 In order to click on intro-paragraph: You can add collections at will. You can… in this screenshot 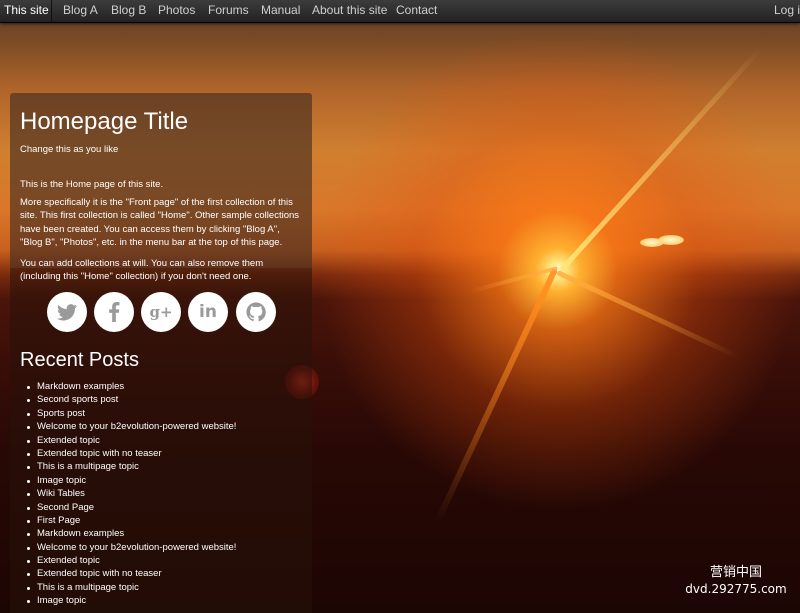, I will do `click(142, 270)`.